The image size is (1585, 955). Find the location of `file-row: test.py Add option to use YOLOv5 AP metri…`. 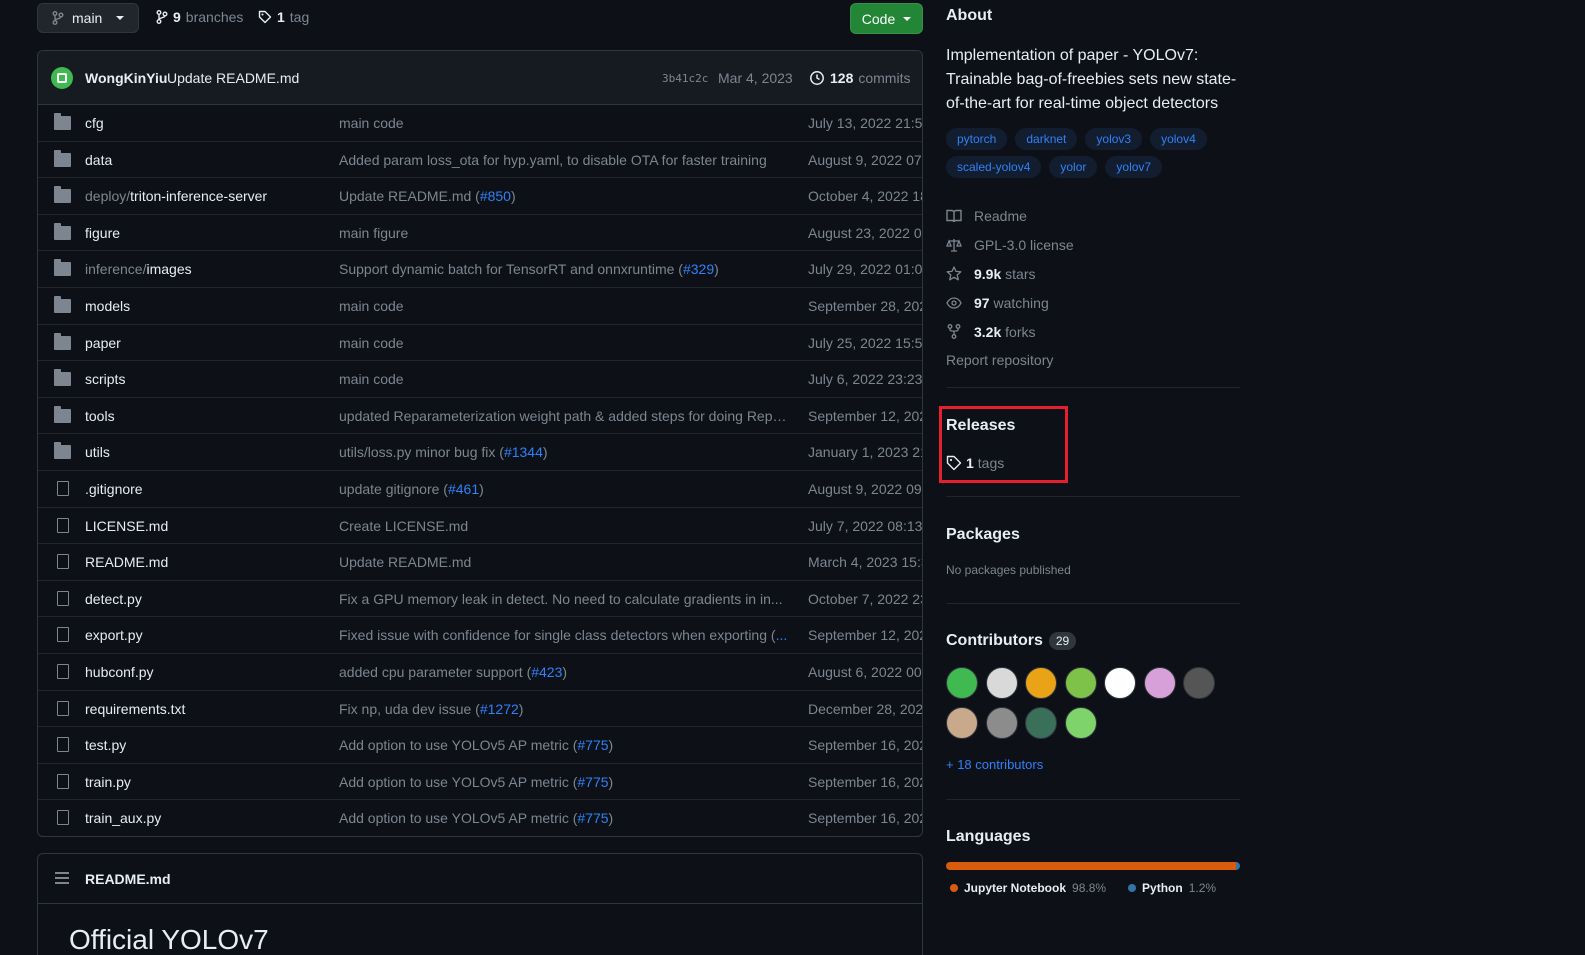

file-row: test.py Add option to use YOLOv5 AP metri… is located at coordinates (480, 745).